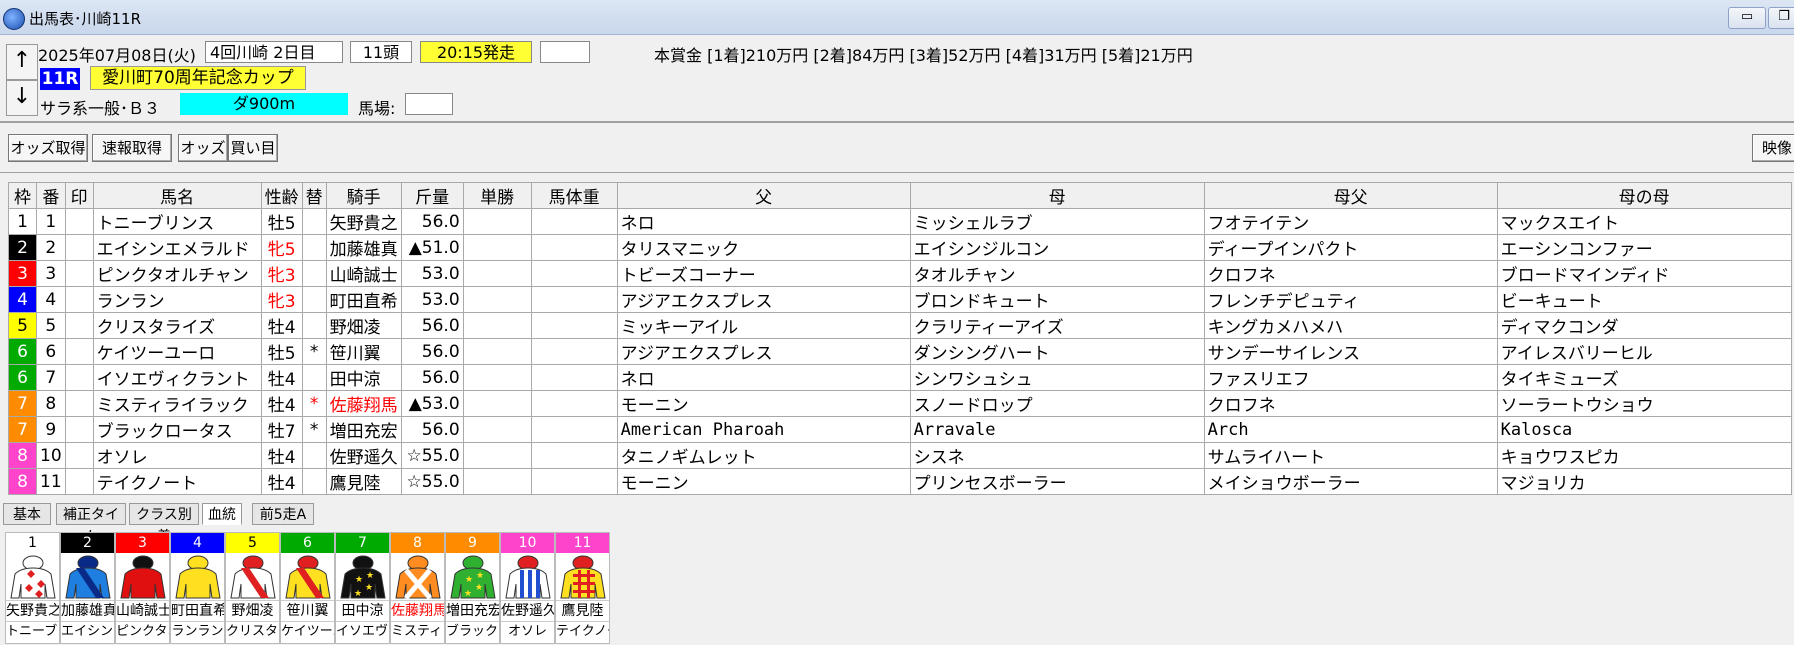  Describe the element at coordinates (32, 588) in the screenshot. I see `silk-entry: 1 矢野貴之トニーブリ` at that location.